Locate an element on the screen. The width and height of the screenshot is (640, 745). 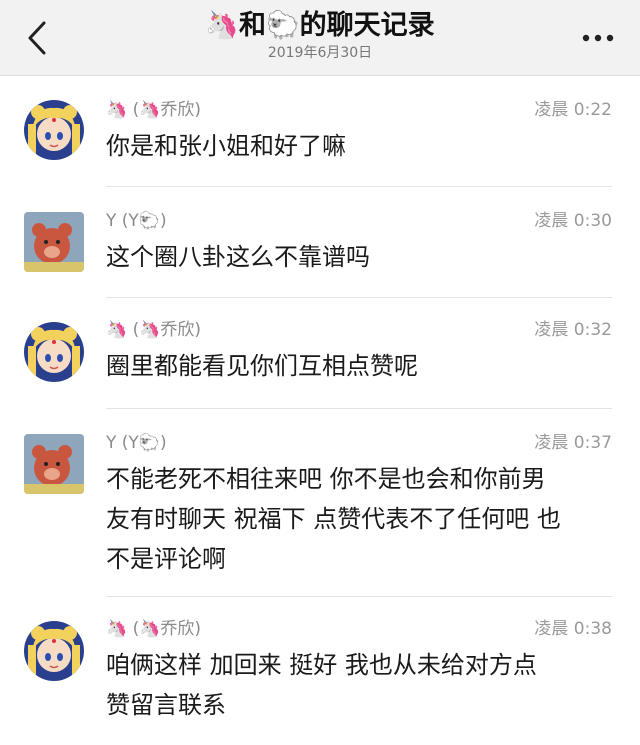
chat-record-header: 🦄和🐑的聊天记录 2019年6月30日 is located at coordinates (320, 38).